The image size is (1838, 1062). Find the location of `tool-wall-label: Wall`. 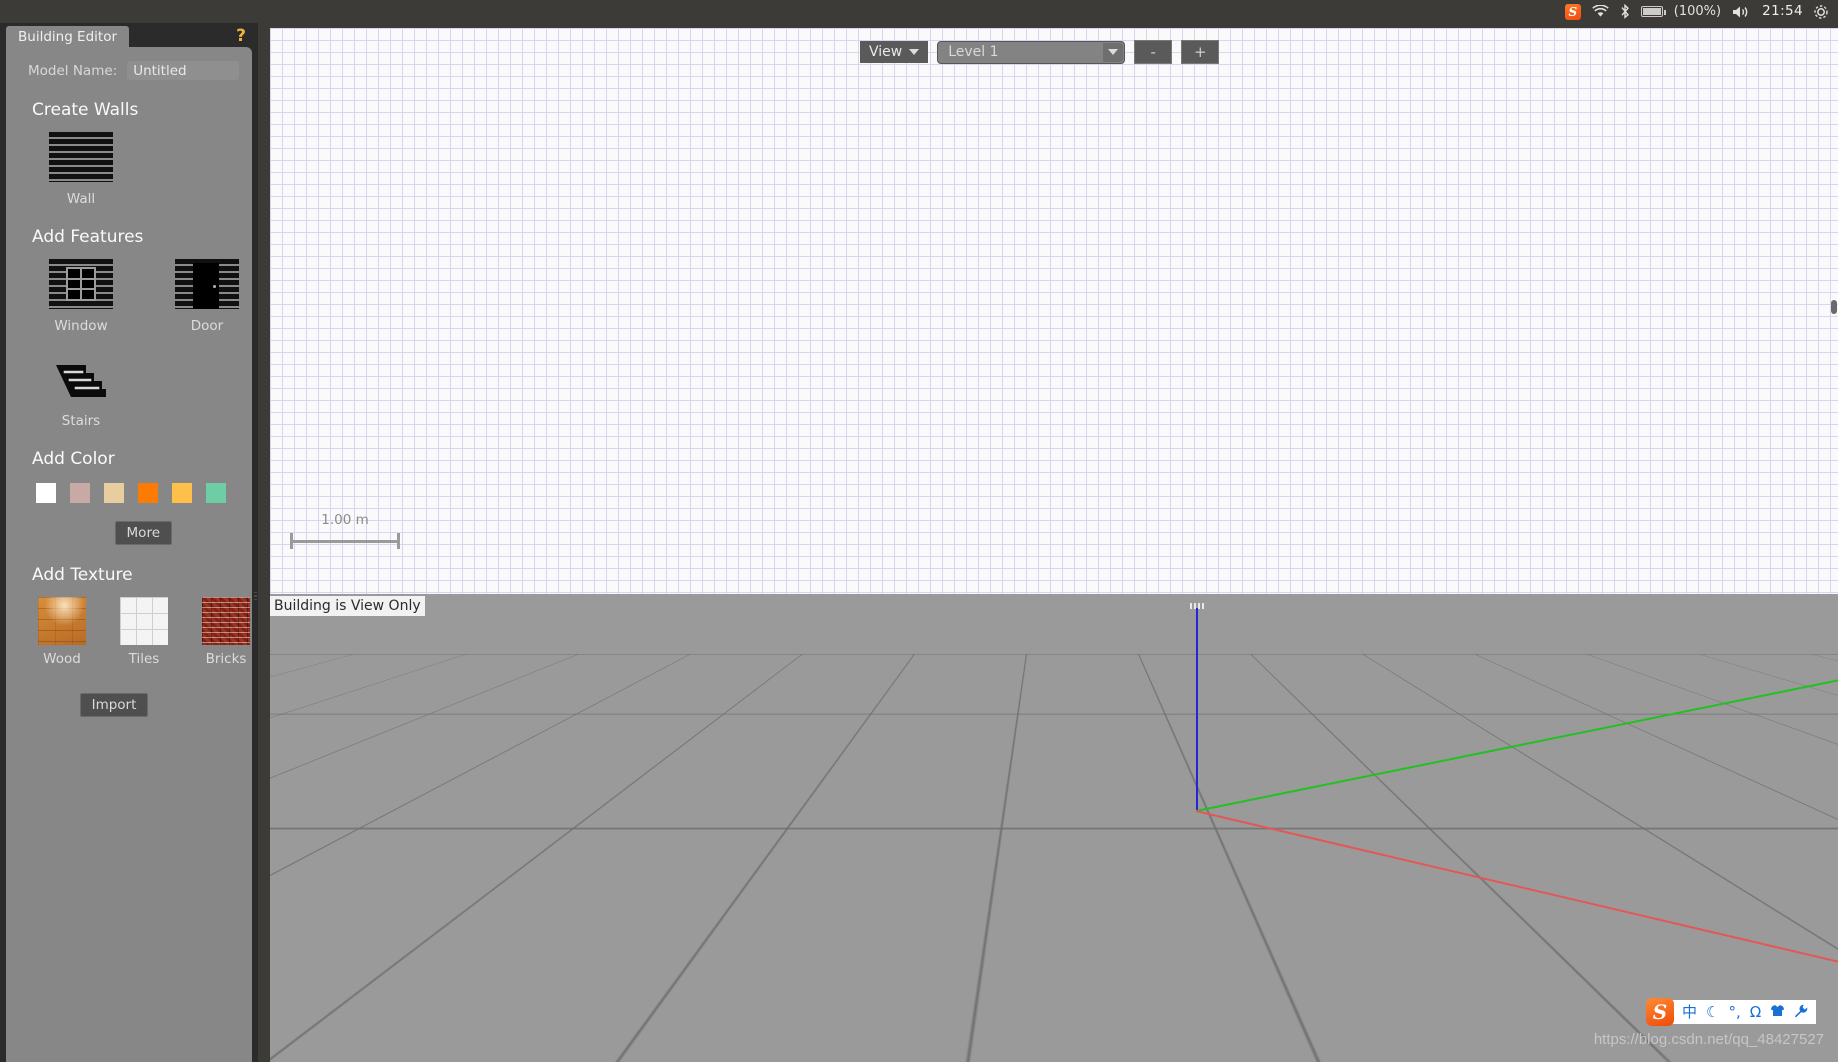

tool-wall-label: Wall is located at coordinates (81, 199).